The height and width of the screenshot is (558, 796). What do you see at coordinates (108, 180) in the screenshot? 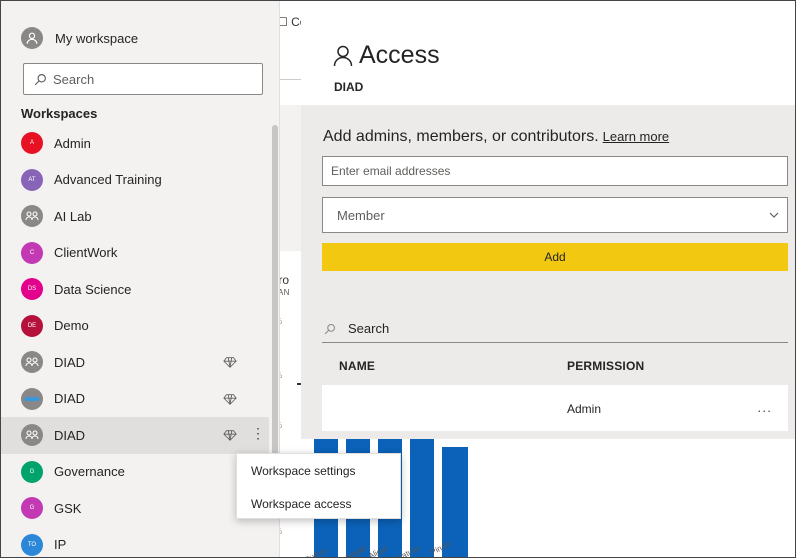
I see `workspace-label: Advanced Training` at bounding box center [108, 180].